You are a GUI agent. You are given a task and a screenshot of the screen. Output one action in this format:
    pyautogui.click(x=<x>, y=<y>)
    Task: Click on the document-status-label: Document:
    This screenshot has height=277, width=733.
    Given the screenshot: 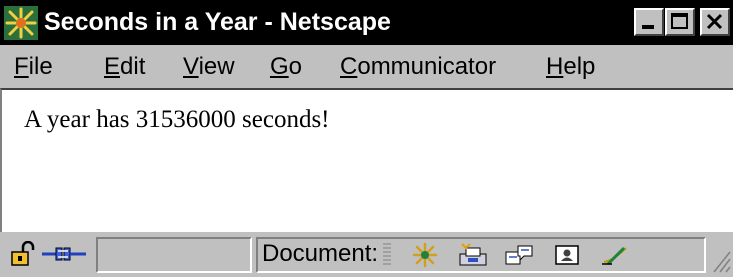 What is the action you would take?
    pyautogui.click(x=320, y=253)
    